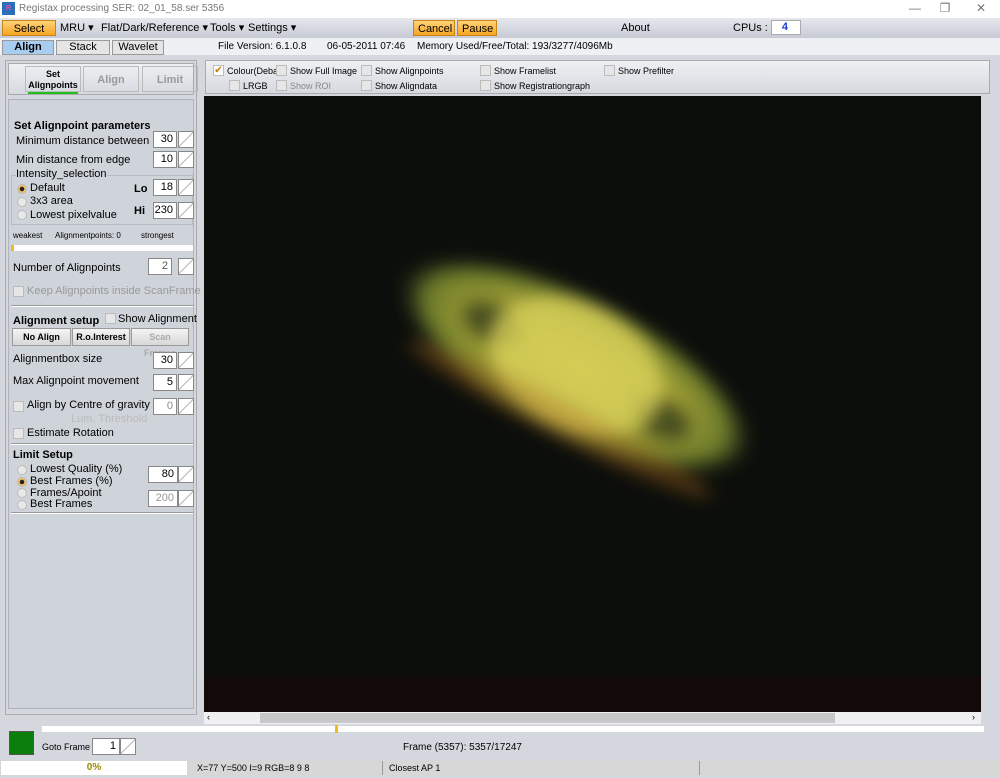 This screenshot has width=1000, height=778. I want to click on min-distance-input: 30, so click(165, 139).